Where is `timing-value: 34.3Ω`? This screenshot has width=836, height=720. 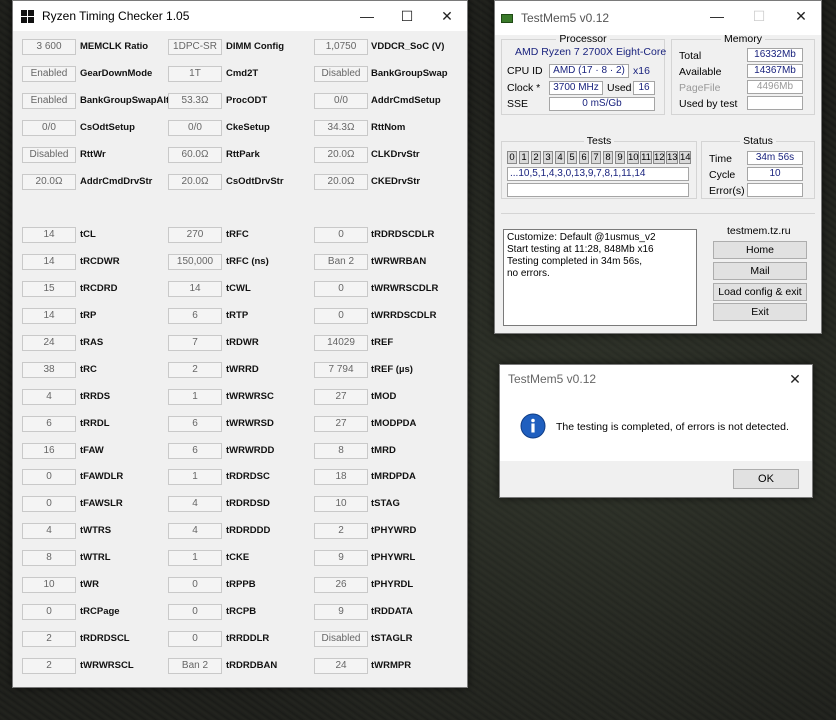
timing-value: 34.3Ω is located at coordinates (341, 127).